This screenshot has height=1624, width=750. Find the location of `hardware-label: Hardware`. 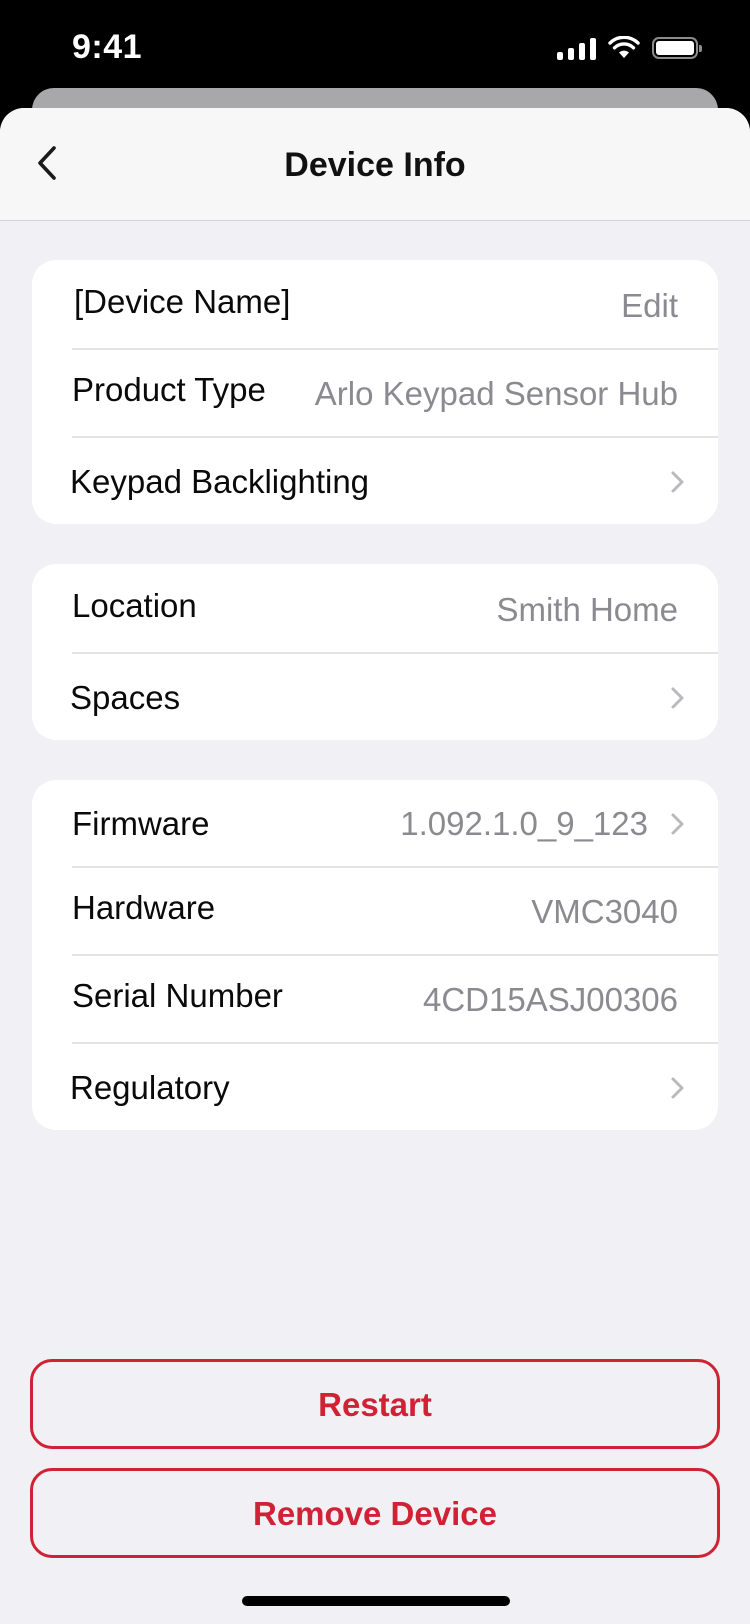

hardware-label: Hardware is located at coordinates (144, 907).